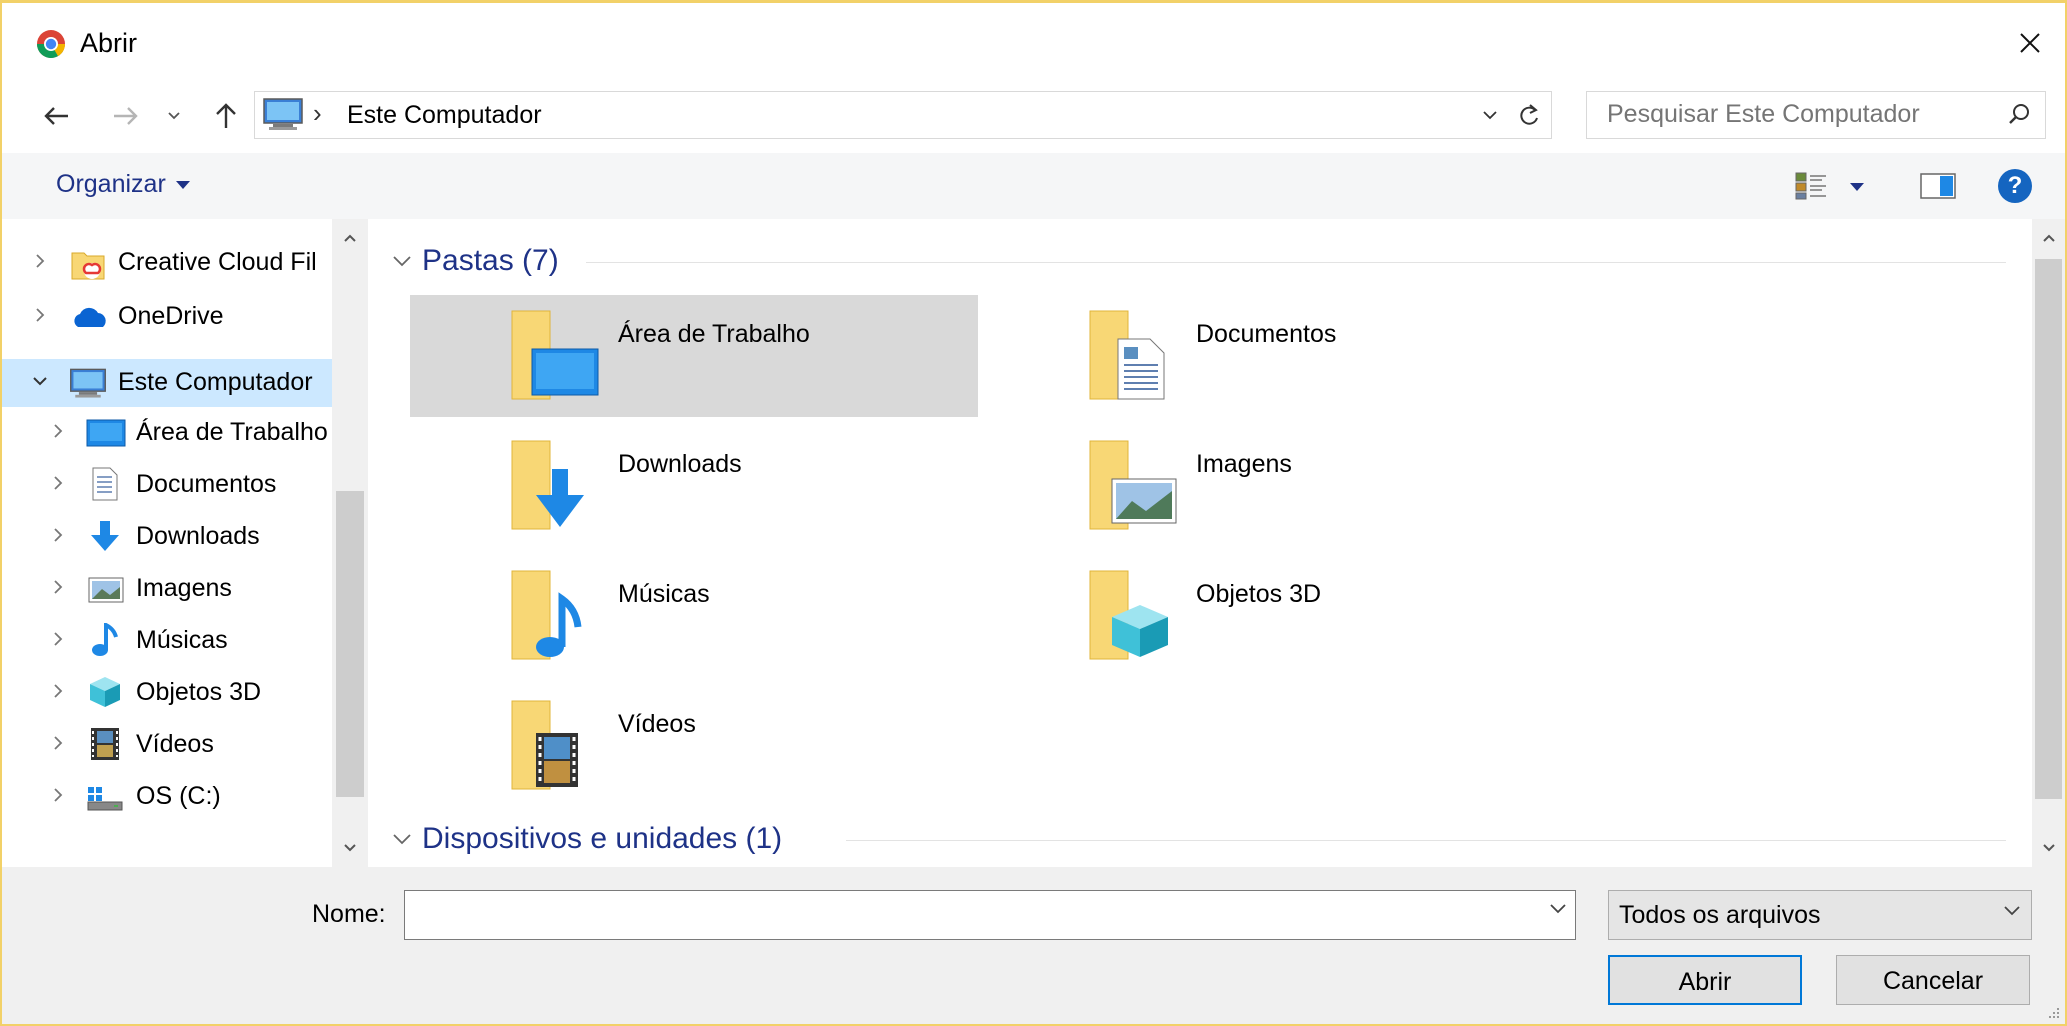 The image size is (2067, 1026). I want to click on refresh-icon, so click(1529, 114).